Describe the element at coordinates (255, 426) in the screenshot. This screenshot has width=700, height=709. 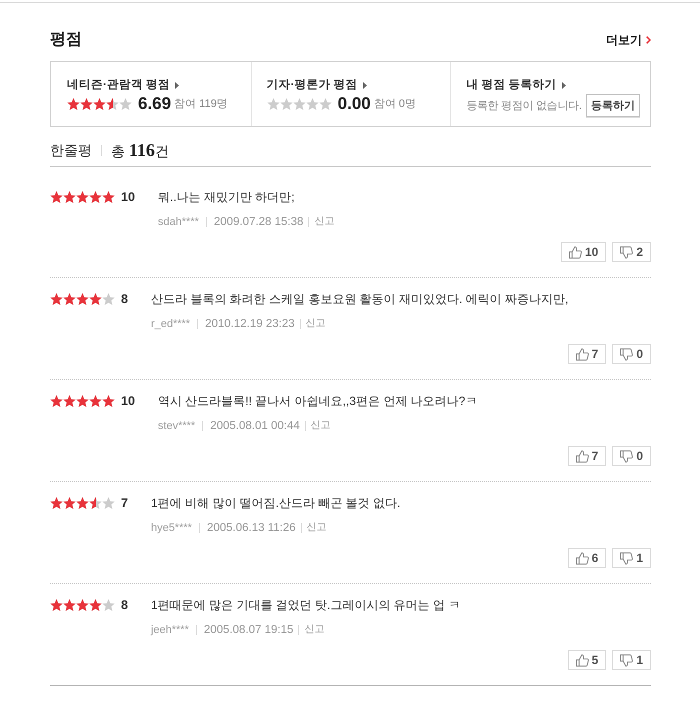
I see `review-date: 2005.08.01 00:44` at that location.